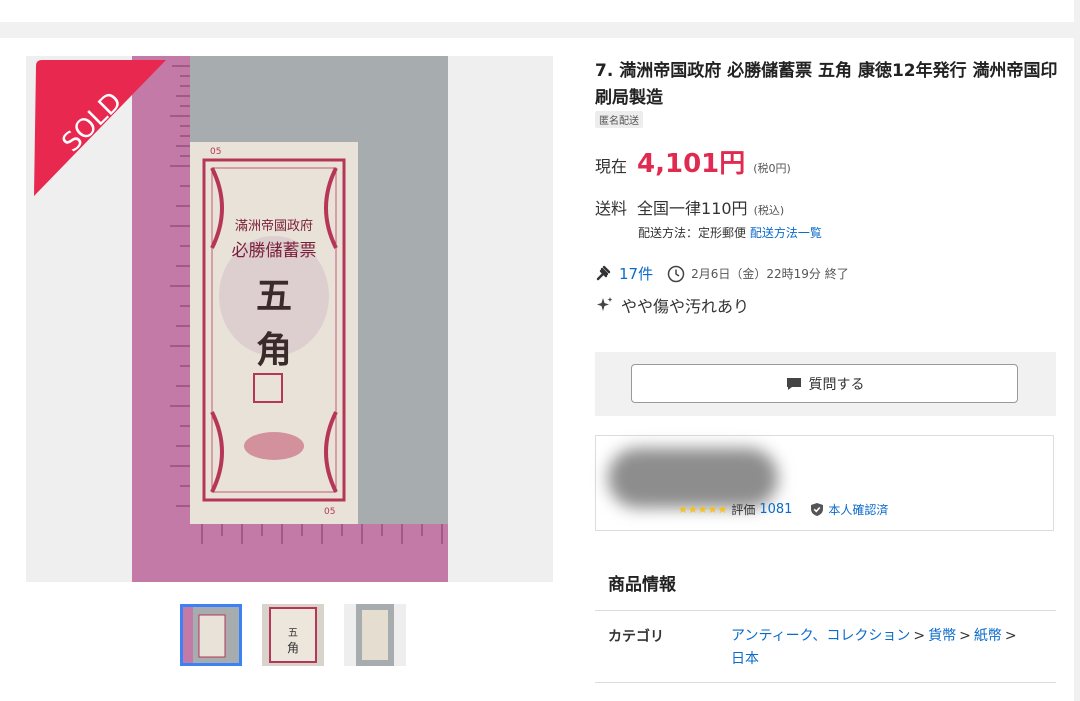 The height and width of the screenshot is (701, 1080). I want to click on shipping-methods-link: 配送方法一覧, so click(786, 233).